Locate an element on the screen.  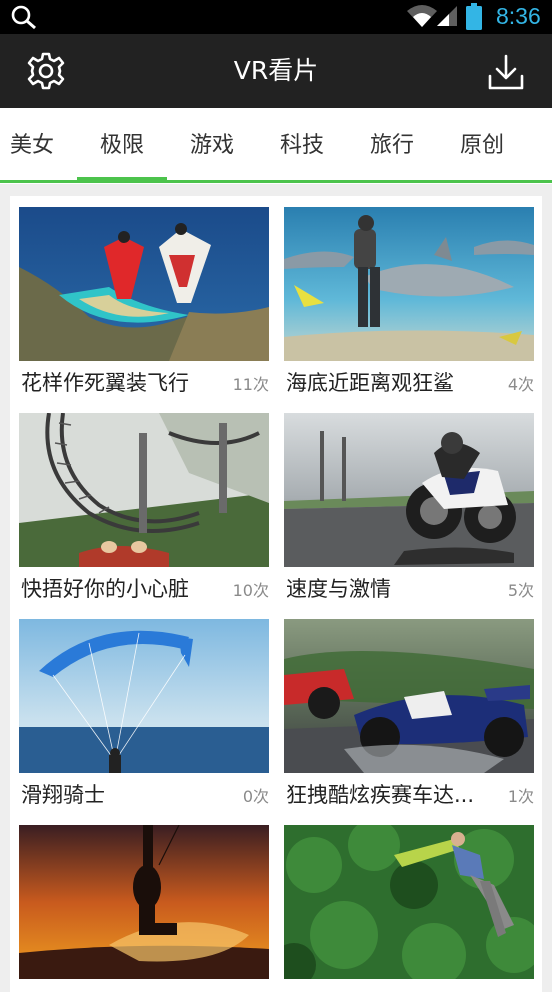
view-count: 0次 is located at coordinates (255, 796).